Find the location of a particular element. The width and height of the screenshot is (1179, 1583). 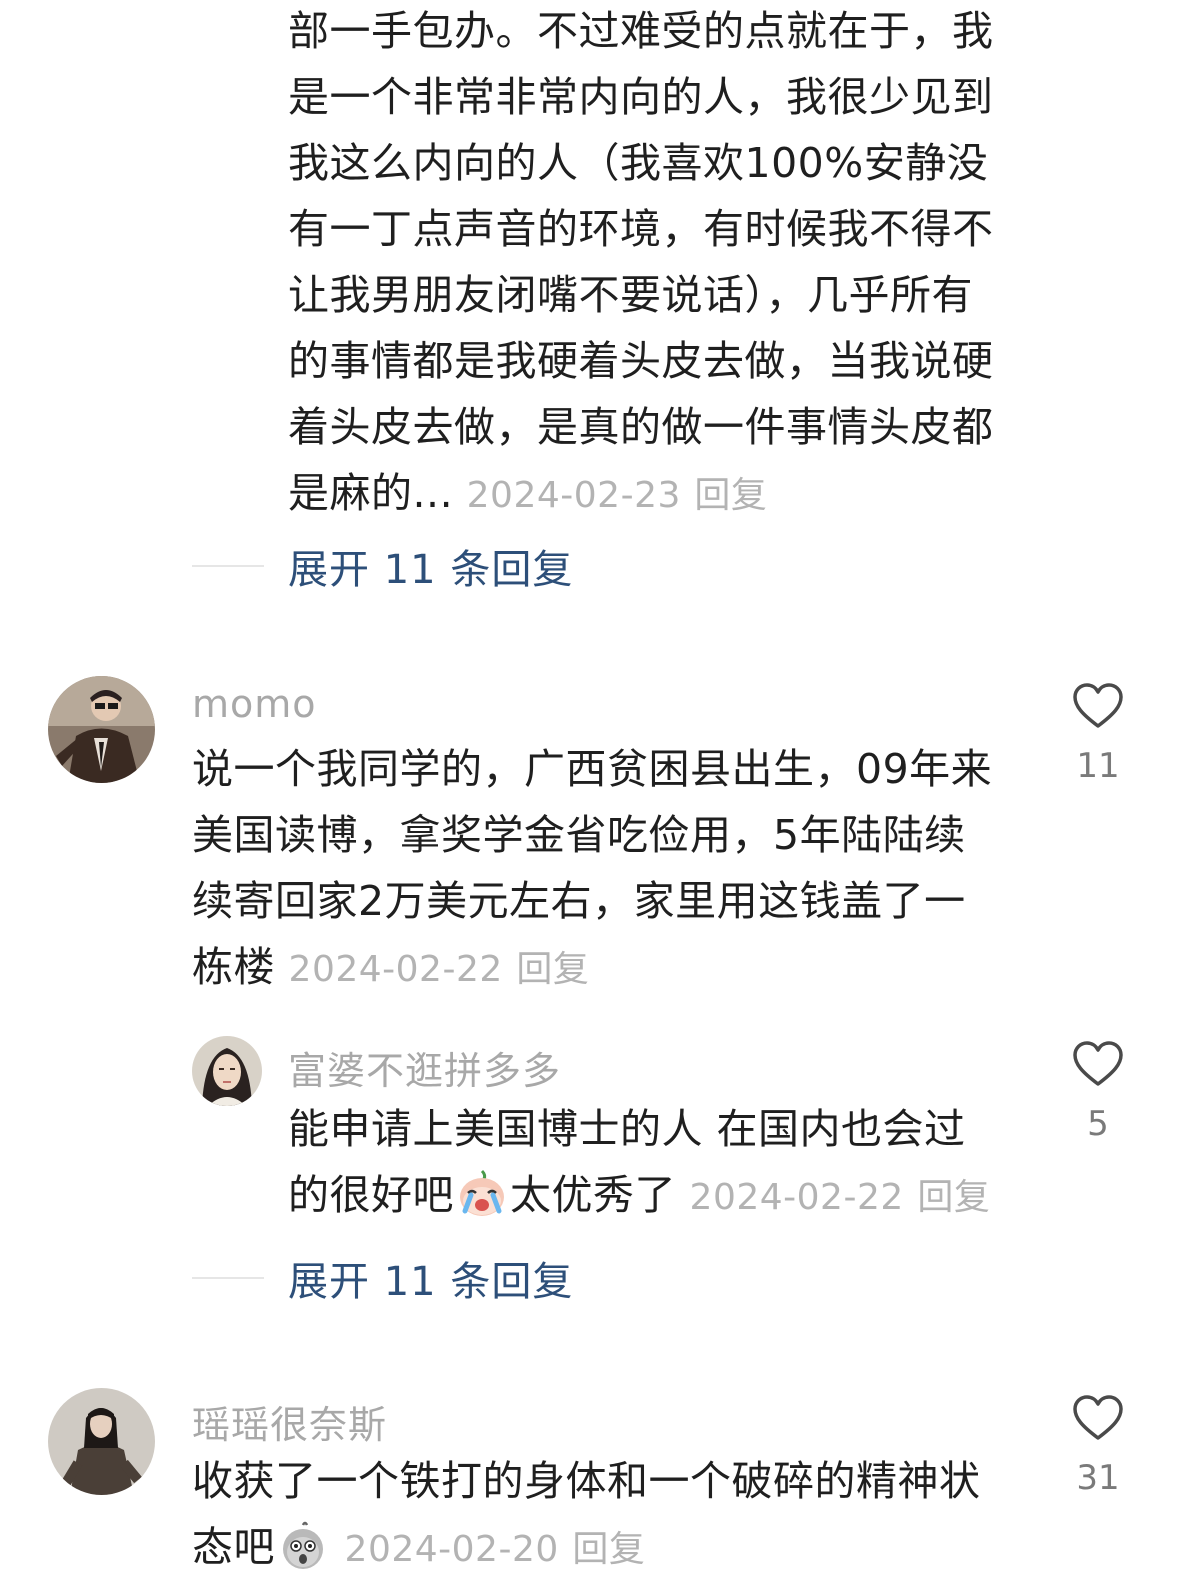

reply-line: 的很好吧 is located at coordinates (371, 1195).